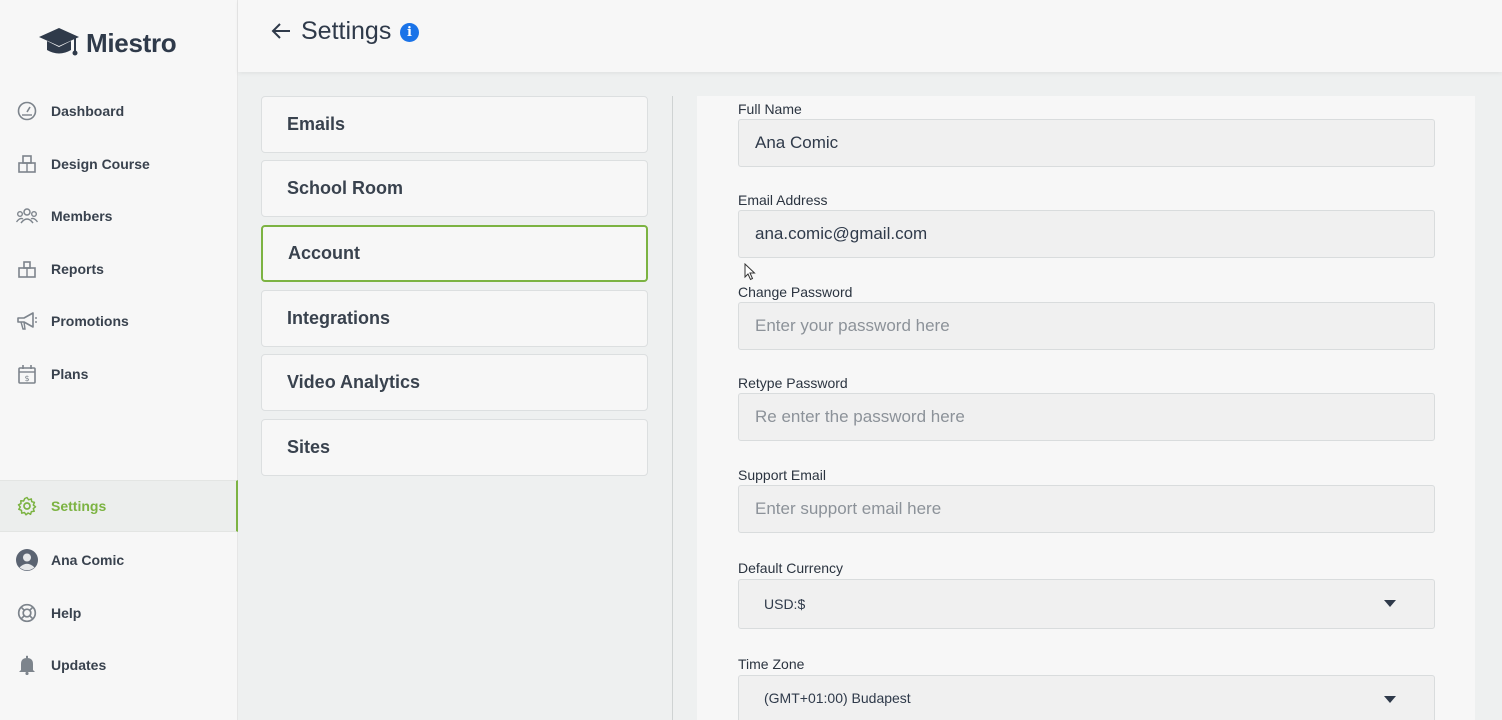 The image size is (1502, 720). What do you see at coordinates (783, 200) in the screenshot?
I see `email-label: Email Address` at bounding box center [783, 200].